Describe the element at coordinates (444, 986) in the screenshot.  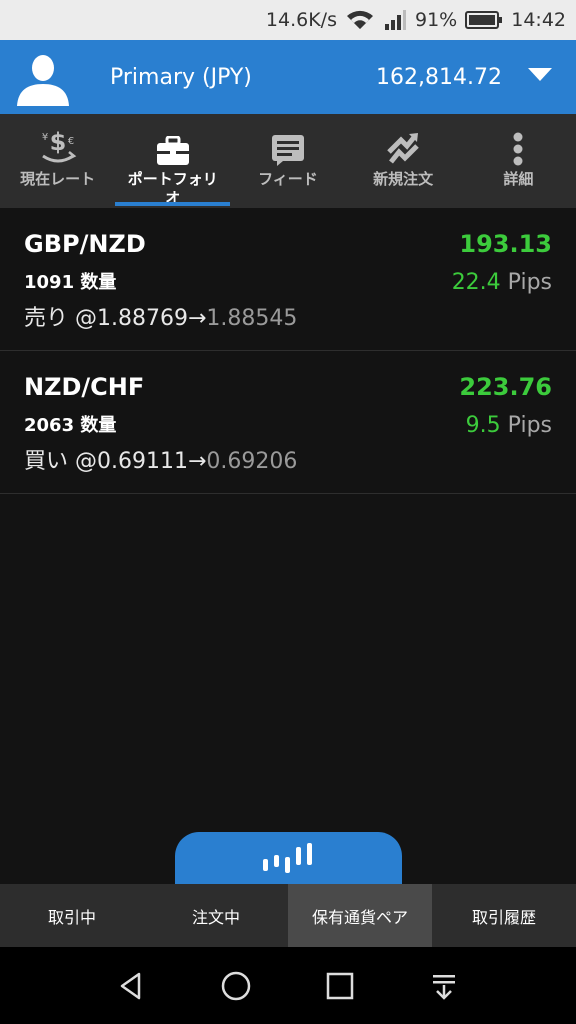
I see `notification-shade-icon` at that location.